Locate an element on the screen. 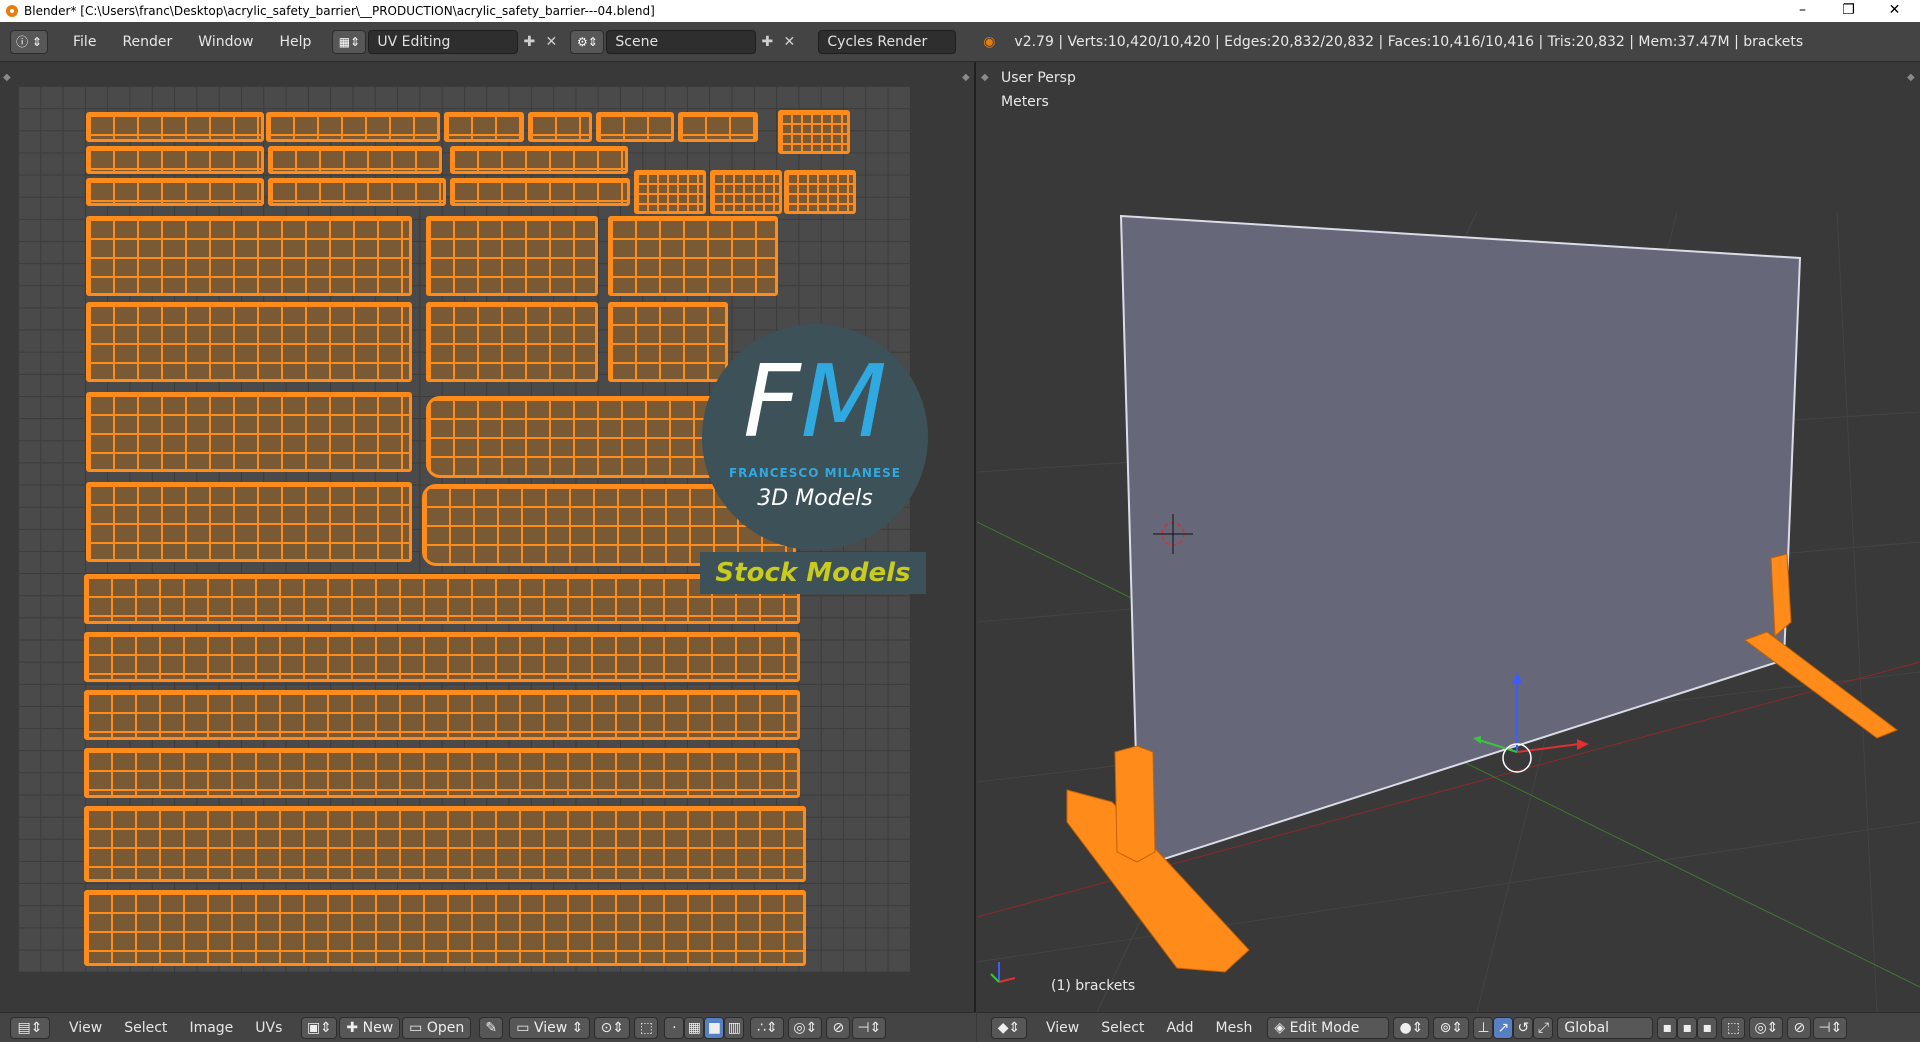  island-select-icon: ▥ is located at coordinates (734, 1027).